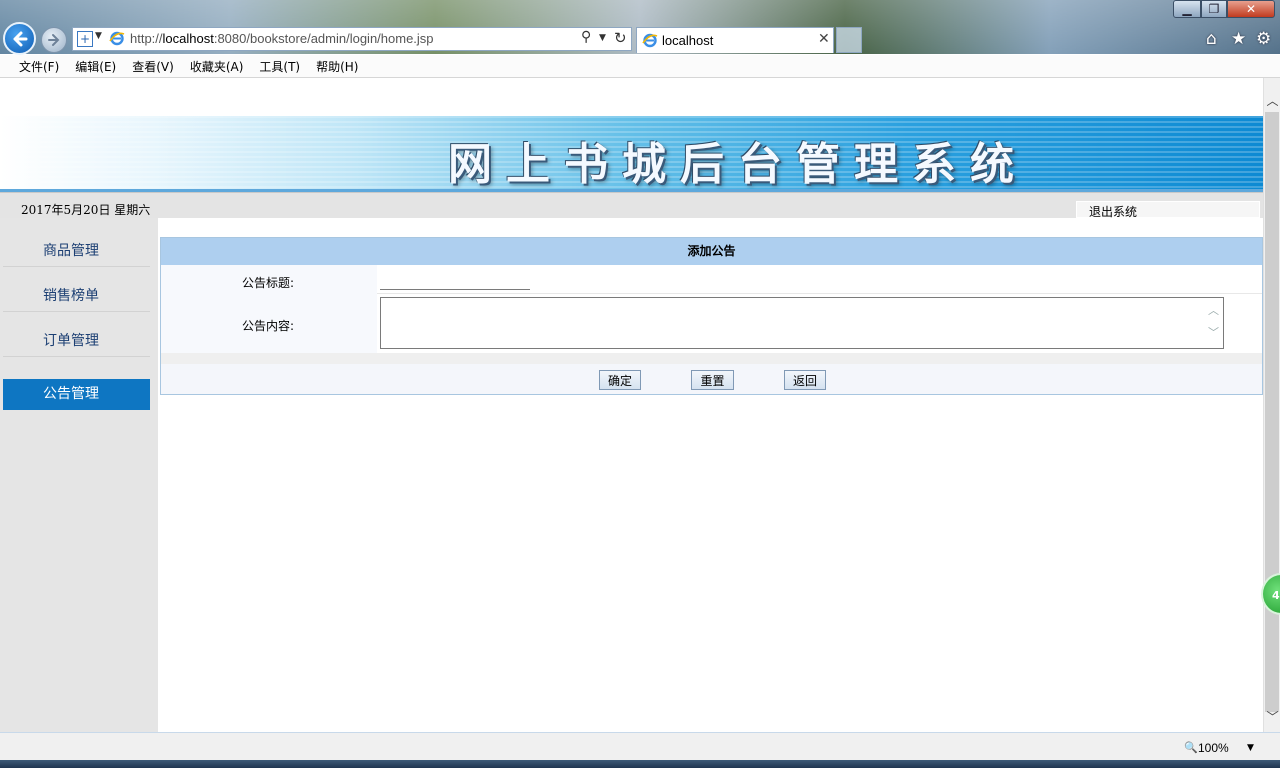  I want to click on site-banner: 网上书城后台管理系统, so click(631, 153).